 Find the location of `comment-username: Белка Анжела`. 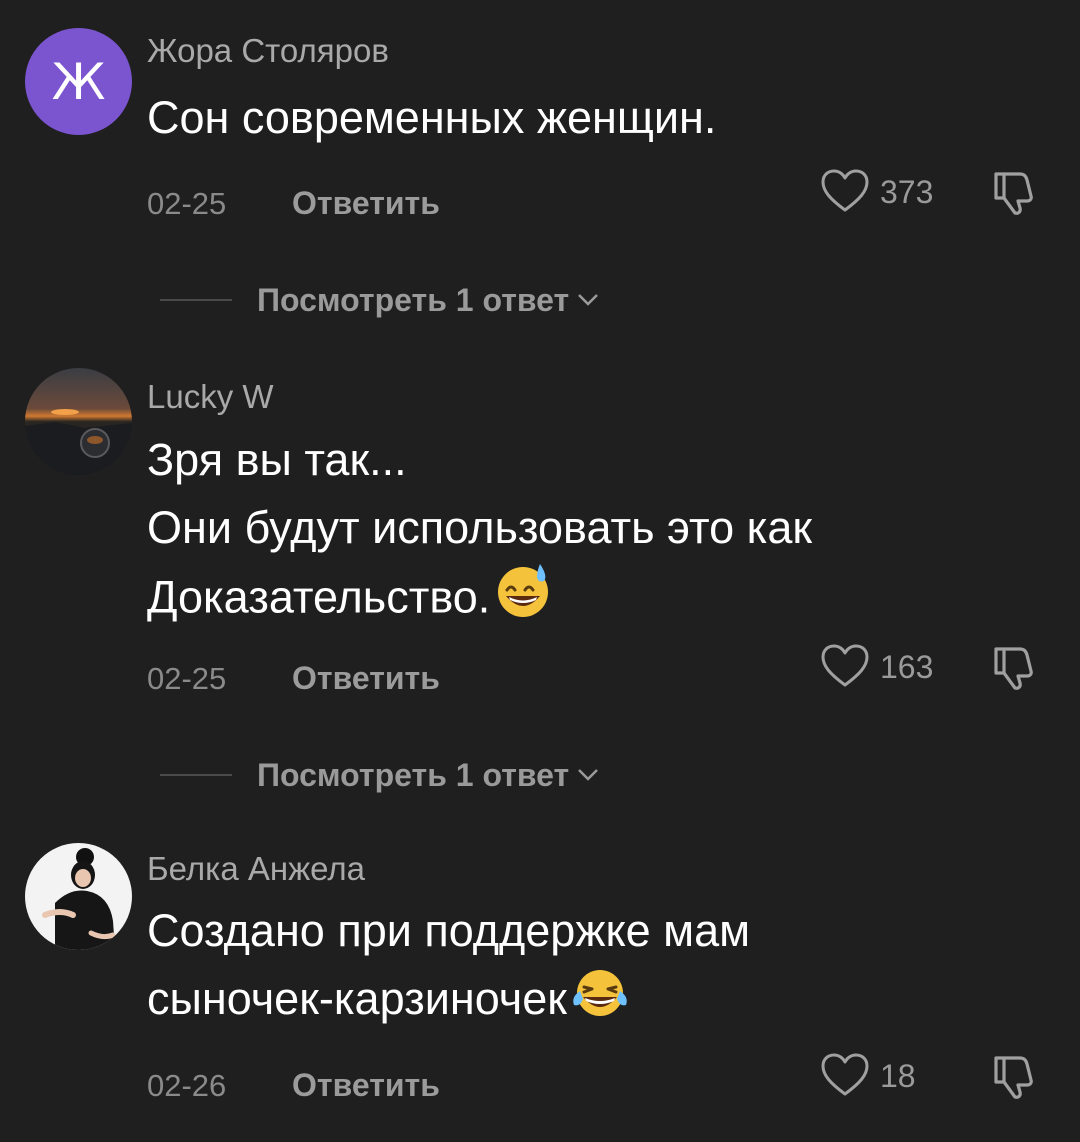

comment-username: Белка Анжела is located at coordinates (256, 869).